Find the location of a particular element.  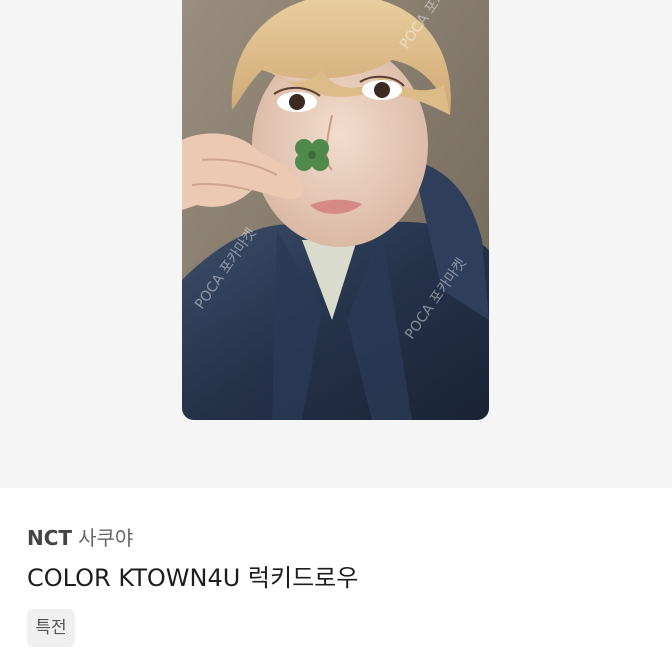

tag-badge: 특전 is located at coordinates (51, 628).